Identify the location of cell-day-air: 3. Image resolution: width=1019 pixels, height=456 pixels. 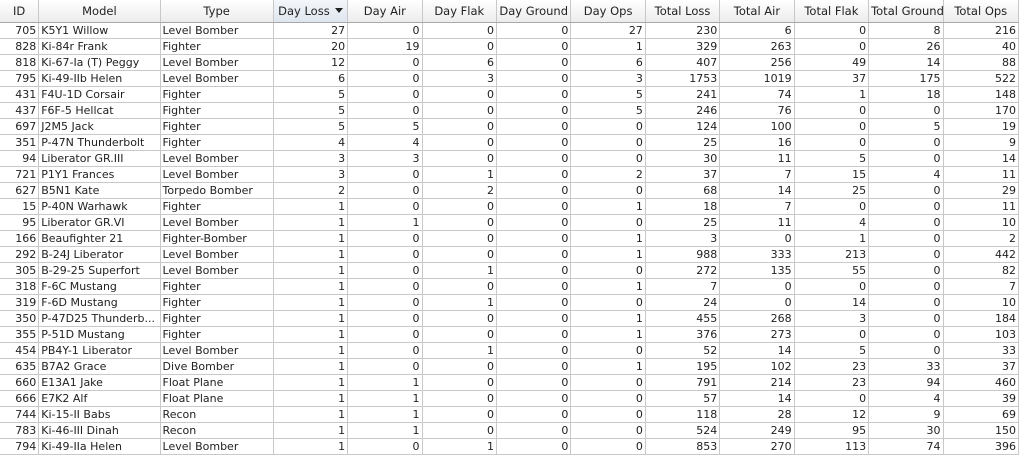
(385, 158).